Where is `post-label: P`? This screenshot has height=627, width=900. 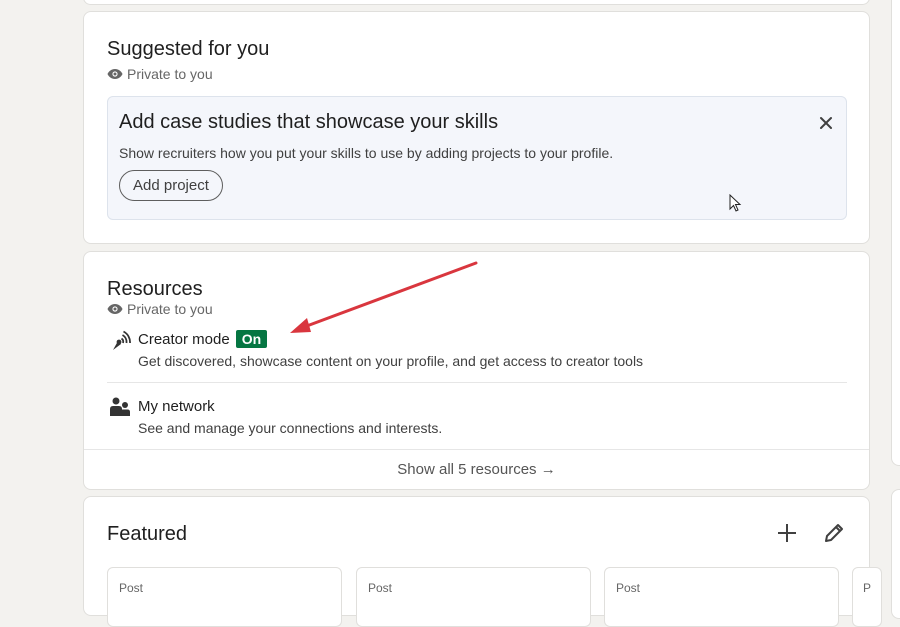 post-label: P is located at coordinates (867, 588).